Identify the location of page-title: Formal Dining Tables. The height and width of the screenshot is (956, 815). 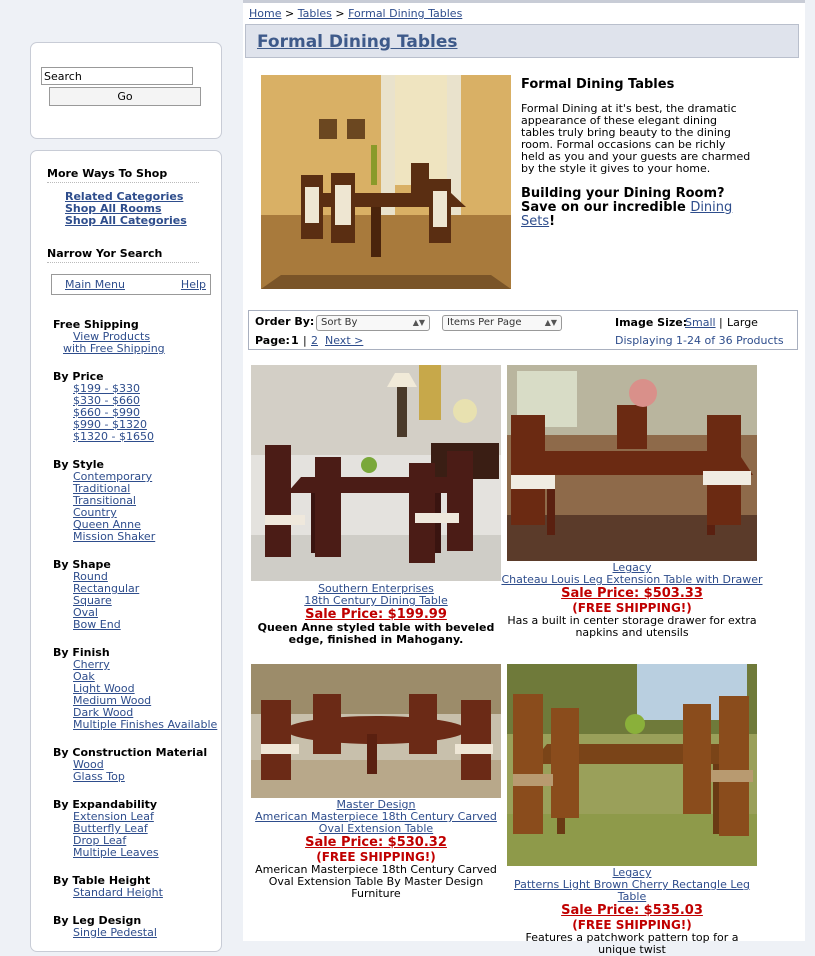
(357, 42).